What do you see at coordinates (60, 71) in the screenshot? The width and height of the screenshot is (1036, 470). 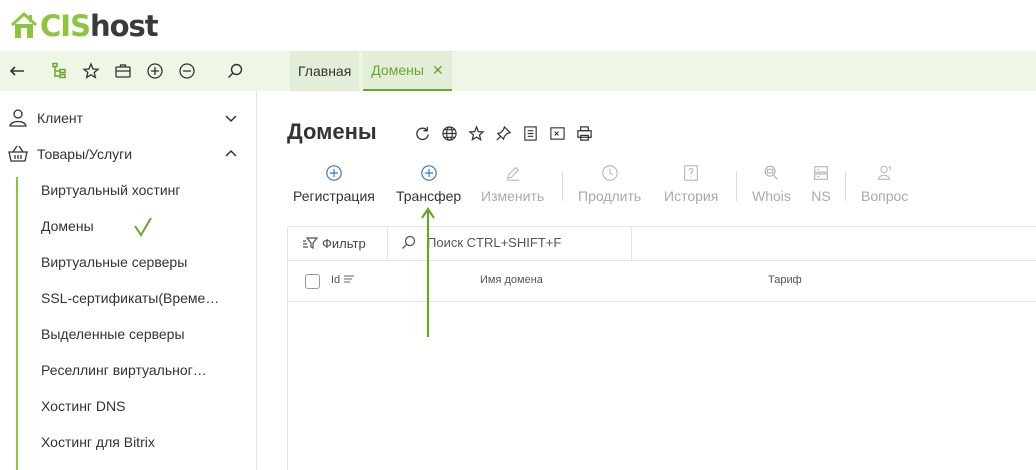 I see `tree-icon` at bounding box center [60, 71].